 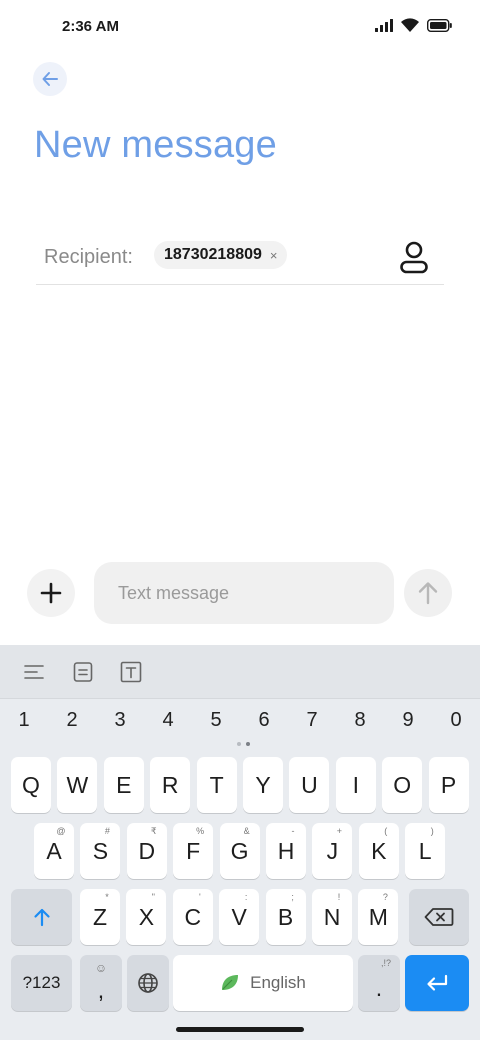 What do you see at coordinates (200, 831) in the screenshot?
I see `key-hint: %` at bounding box center [200, 831].